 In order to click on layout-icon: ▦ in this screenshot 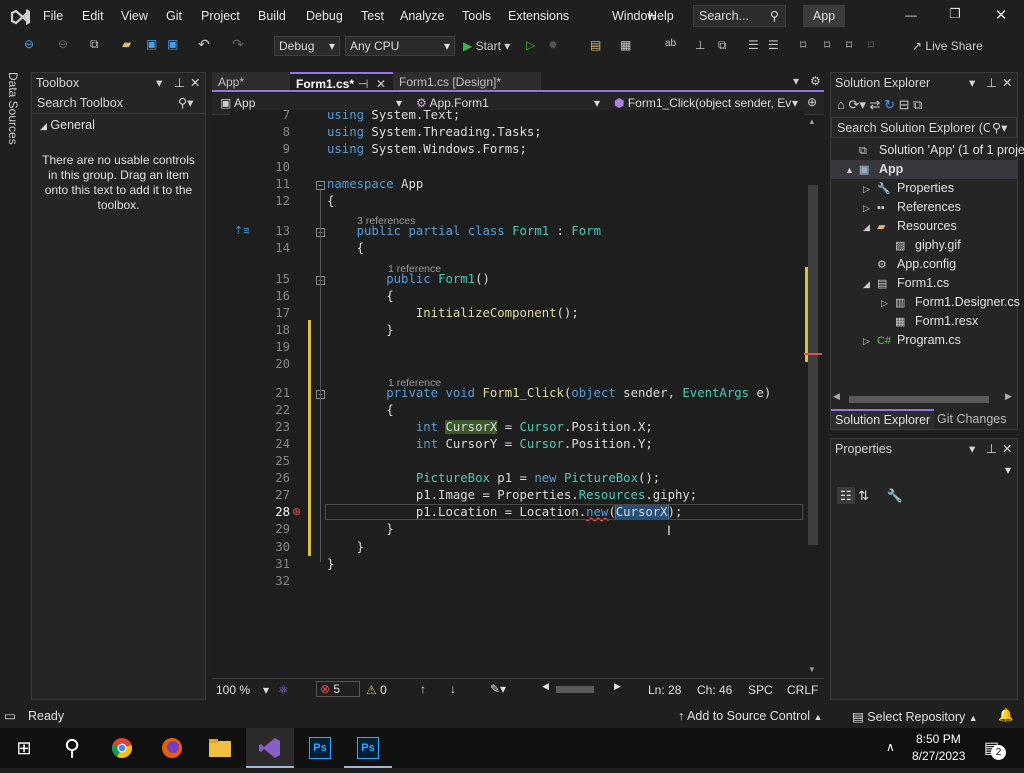, I will do `click(625, 45)`.